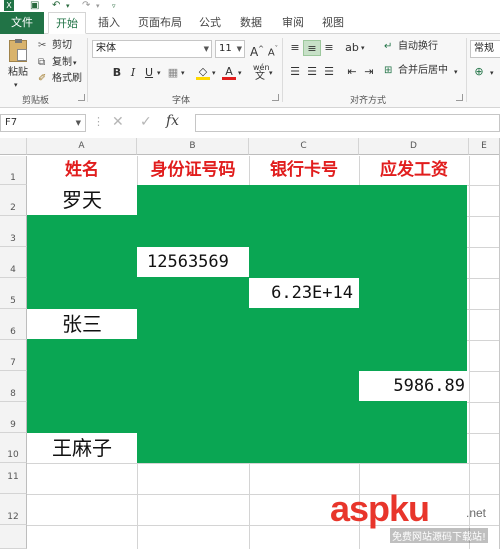  I want to click on number-format-value: 常规, so click(484, 48).